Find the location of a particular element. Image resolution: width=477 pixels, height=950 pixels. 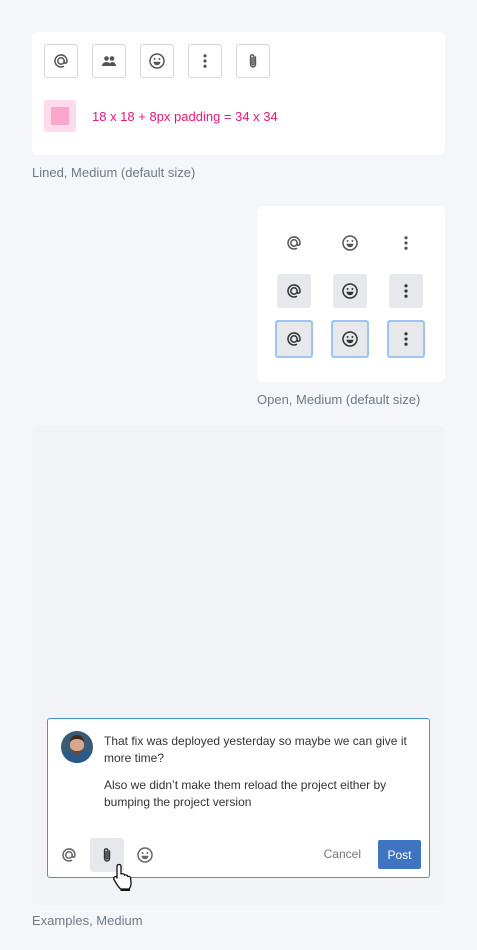

open-at-button-hover is located at coordinates (294, 291).